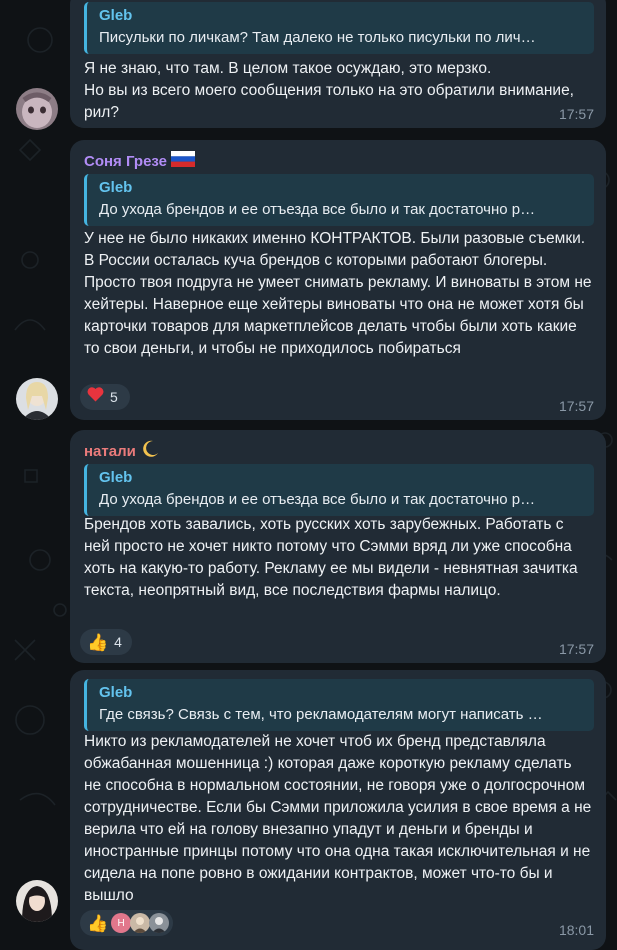 Image resolution: width=617 pixels, height=950 pixels. Describe the element at coordinates (118, 642) in the screenshot. I see `reaction-count: 4` at that location.